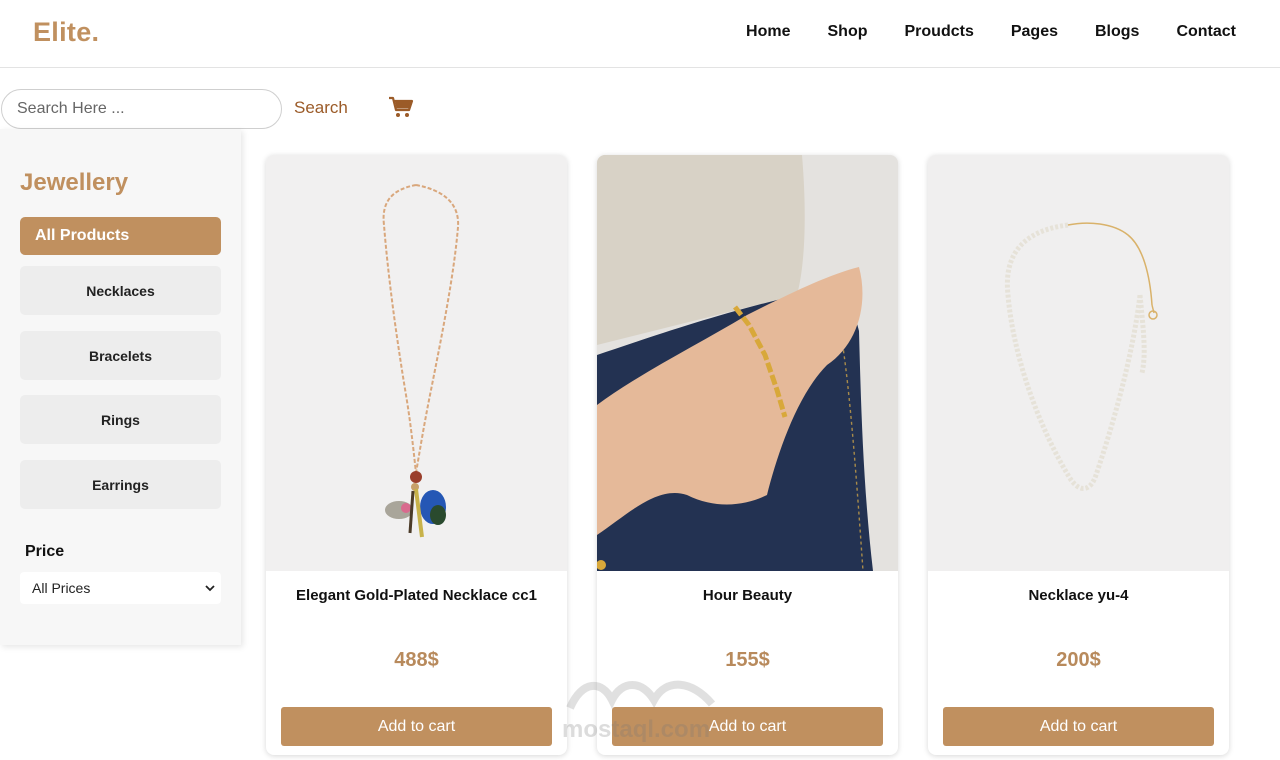 Image resolution: width=1280 pixels, height=760 pixels. What do you see at coordinates (848, 32) in the screenshot?
I see `nav-shop: Shop` at bounding box center [848, 32].